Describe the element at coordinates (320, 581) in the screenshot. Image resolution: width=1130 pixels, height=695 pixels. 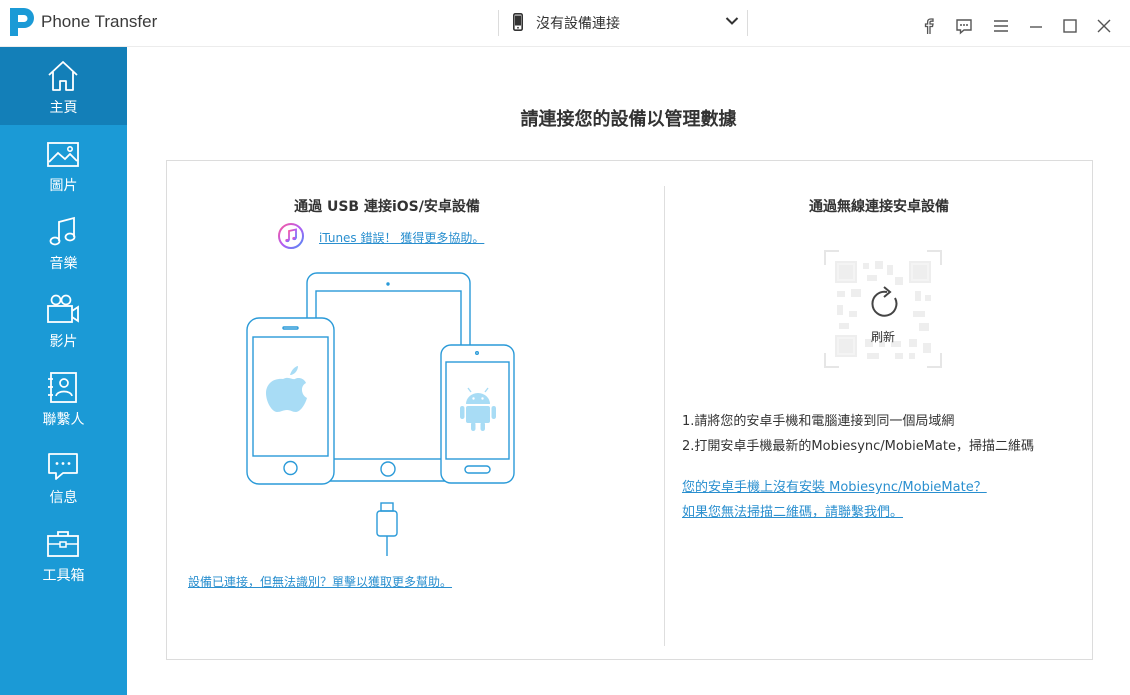
I see `device-not-recognized-link: 設備已連接，但無法識別？單擊以獲取更多幫助。` at that location.